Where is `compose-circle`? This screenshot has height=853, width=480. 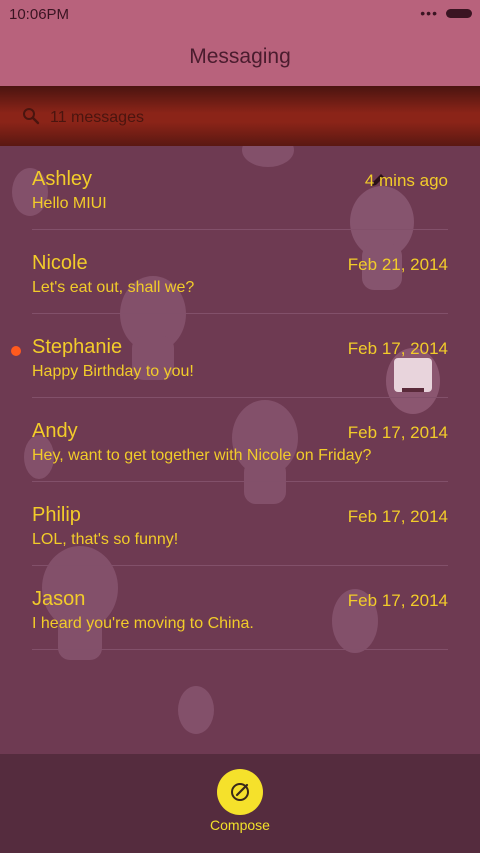 compose-circle is located at coordinates (240, 792).